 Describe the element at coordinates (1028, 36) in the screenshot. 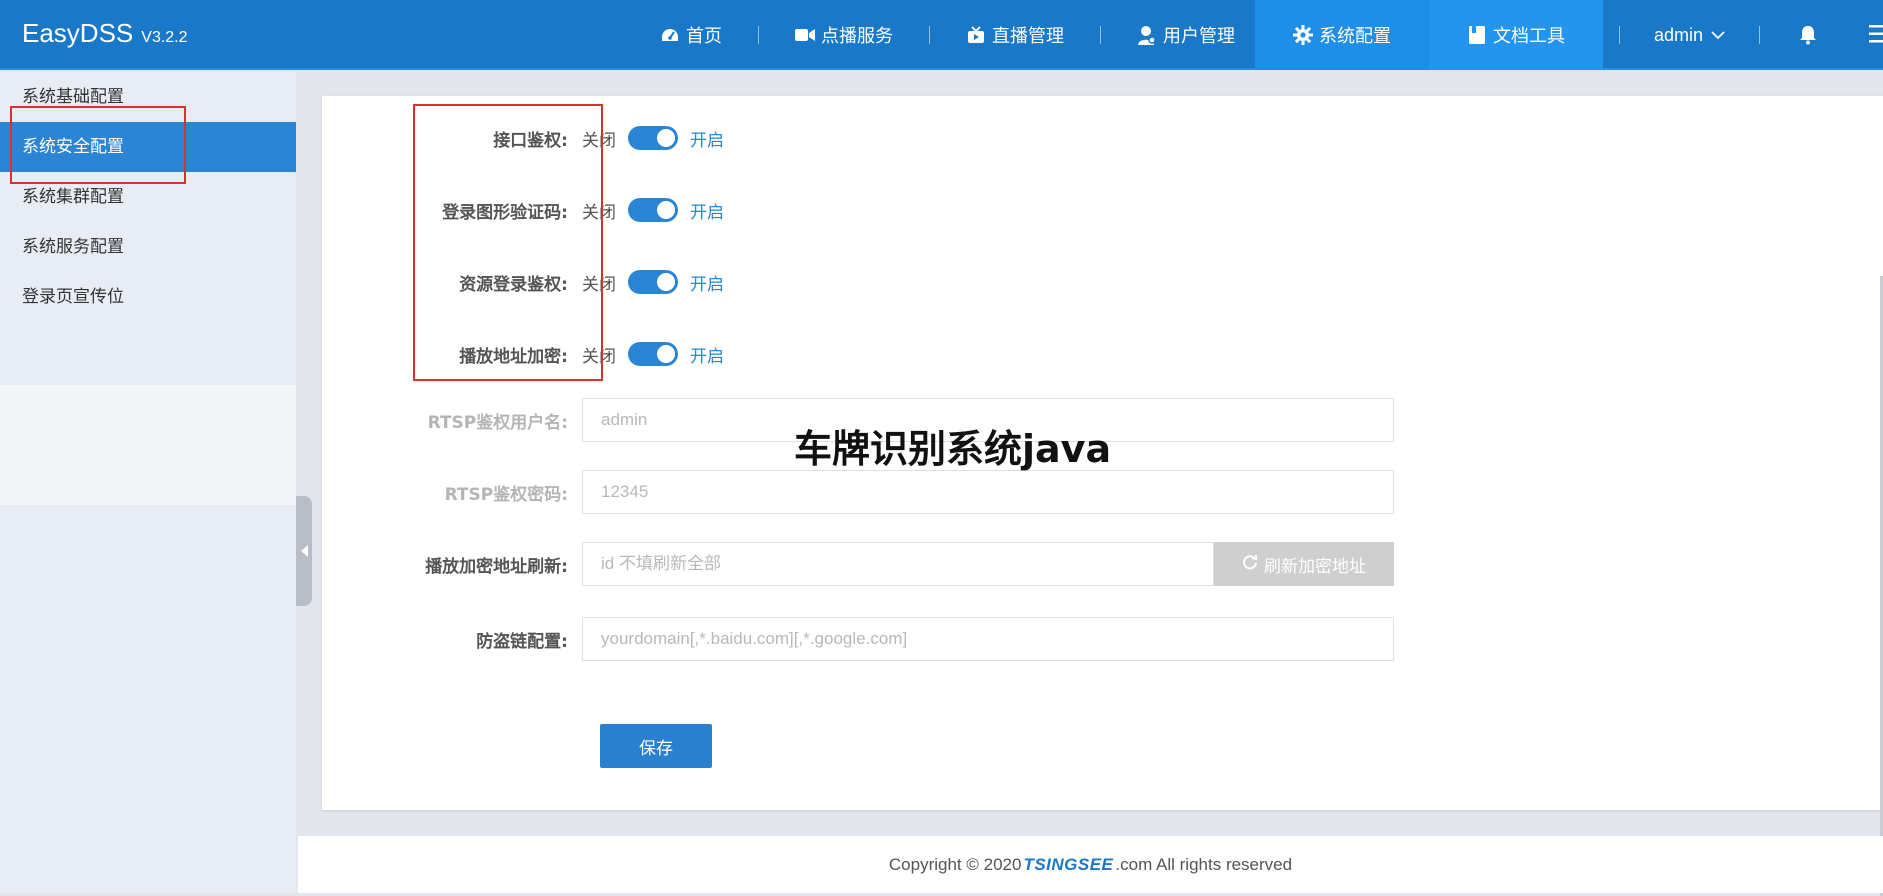

I see `nav-live-label: 直播管理` at that location.